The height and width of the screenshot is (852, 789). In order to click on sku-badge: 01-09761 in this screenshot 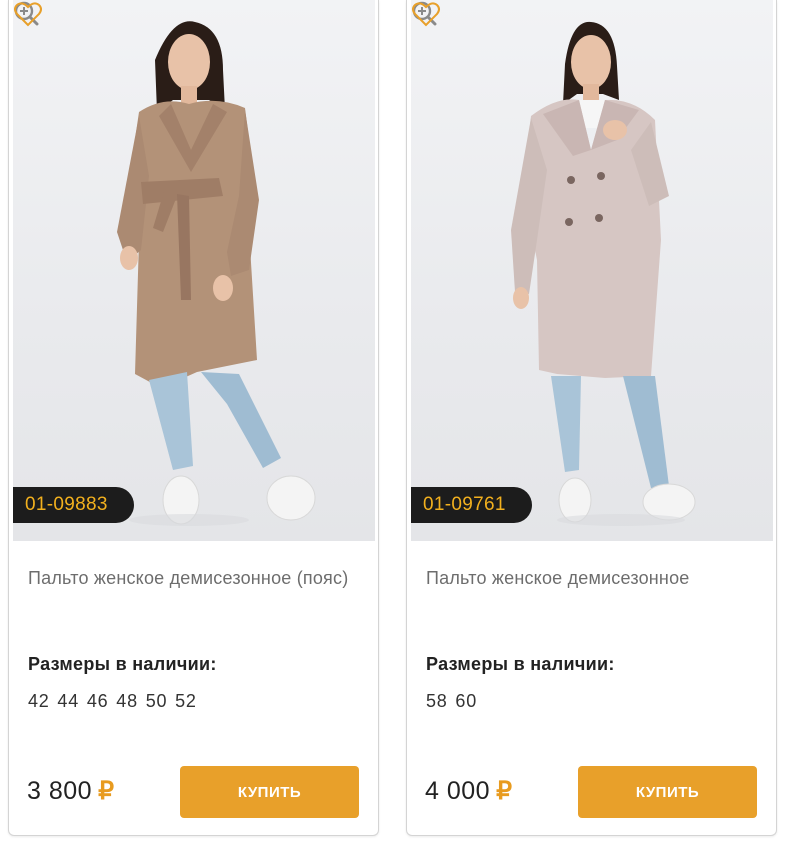, I will do `click(471, 505)`.